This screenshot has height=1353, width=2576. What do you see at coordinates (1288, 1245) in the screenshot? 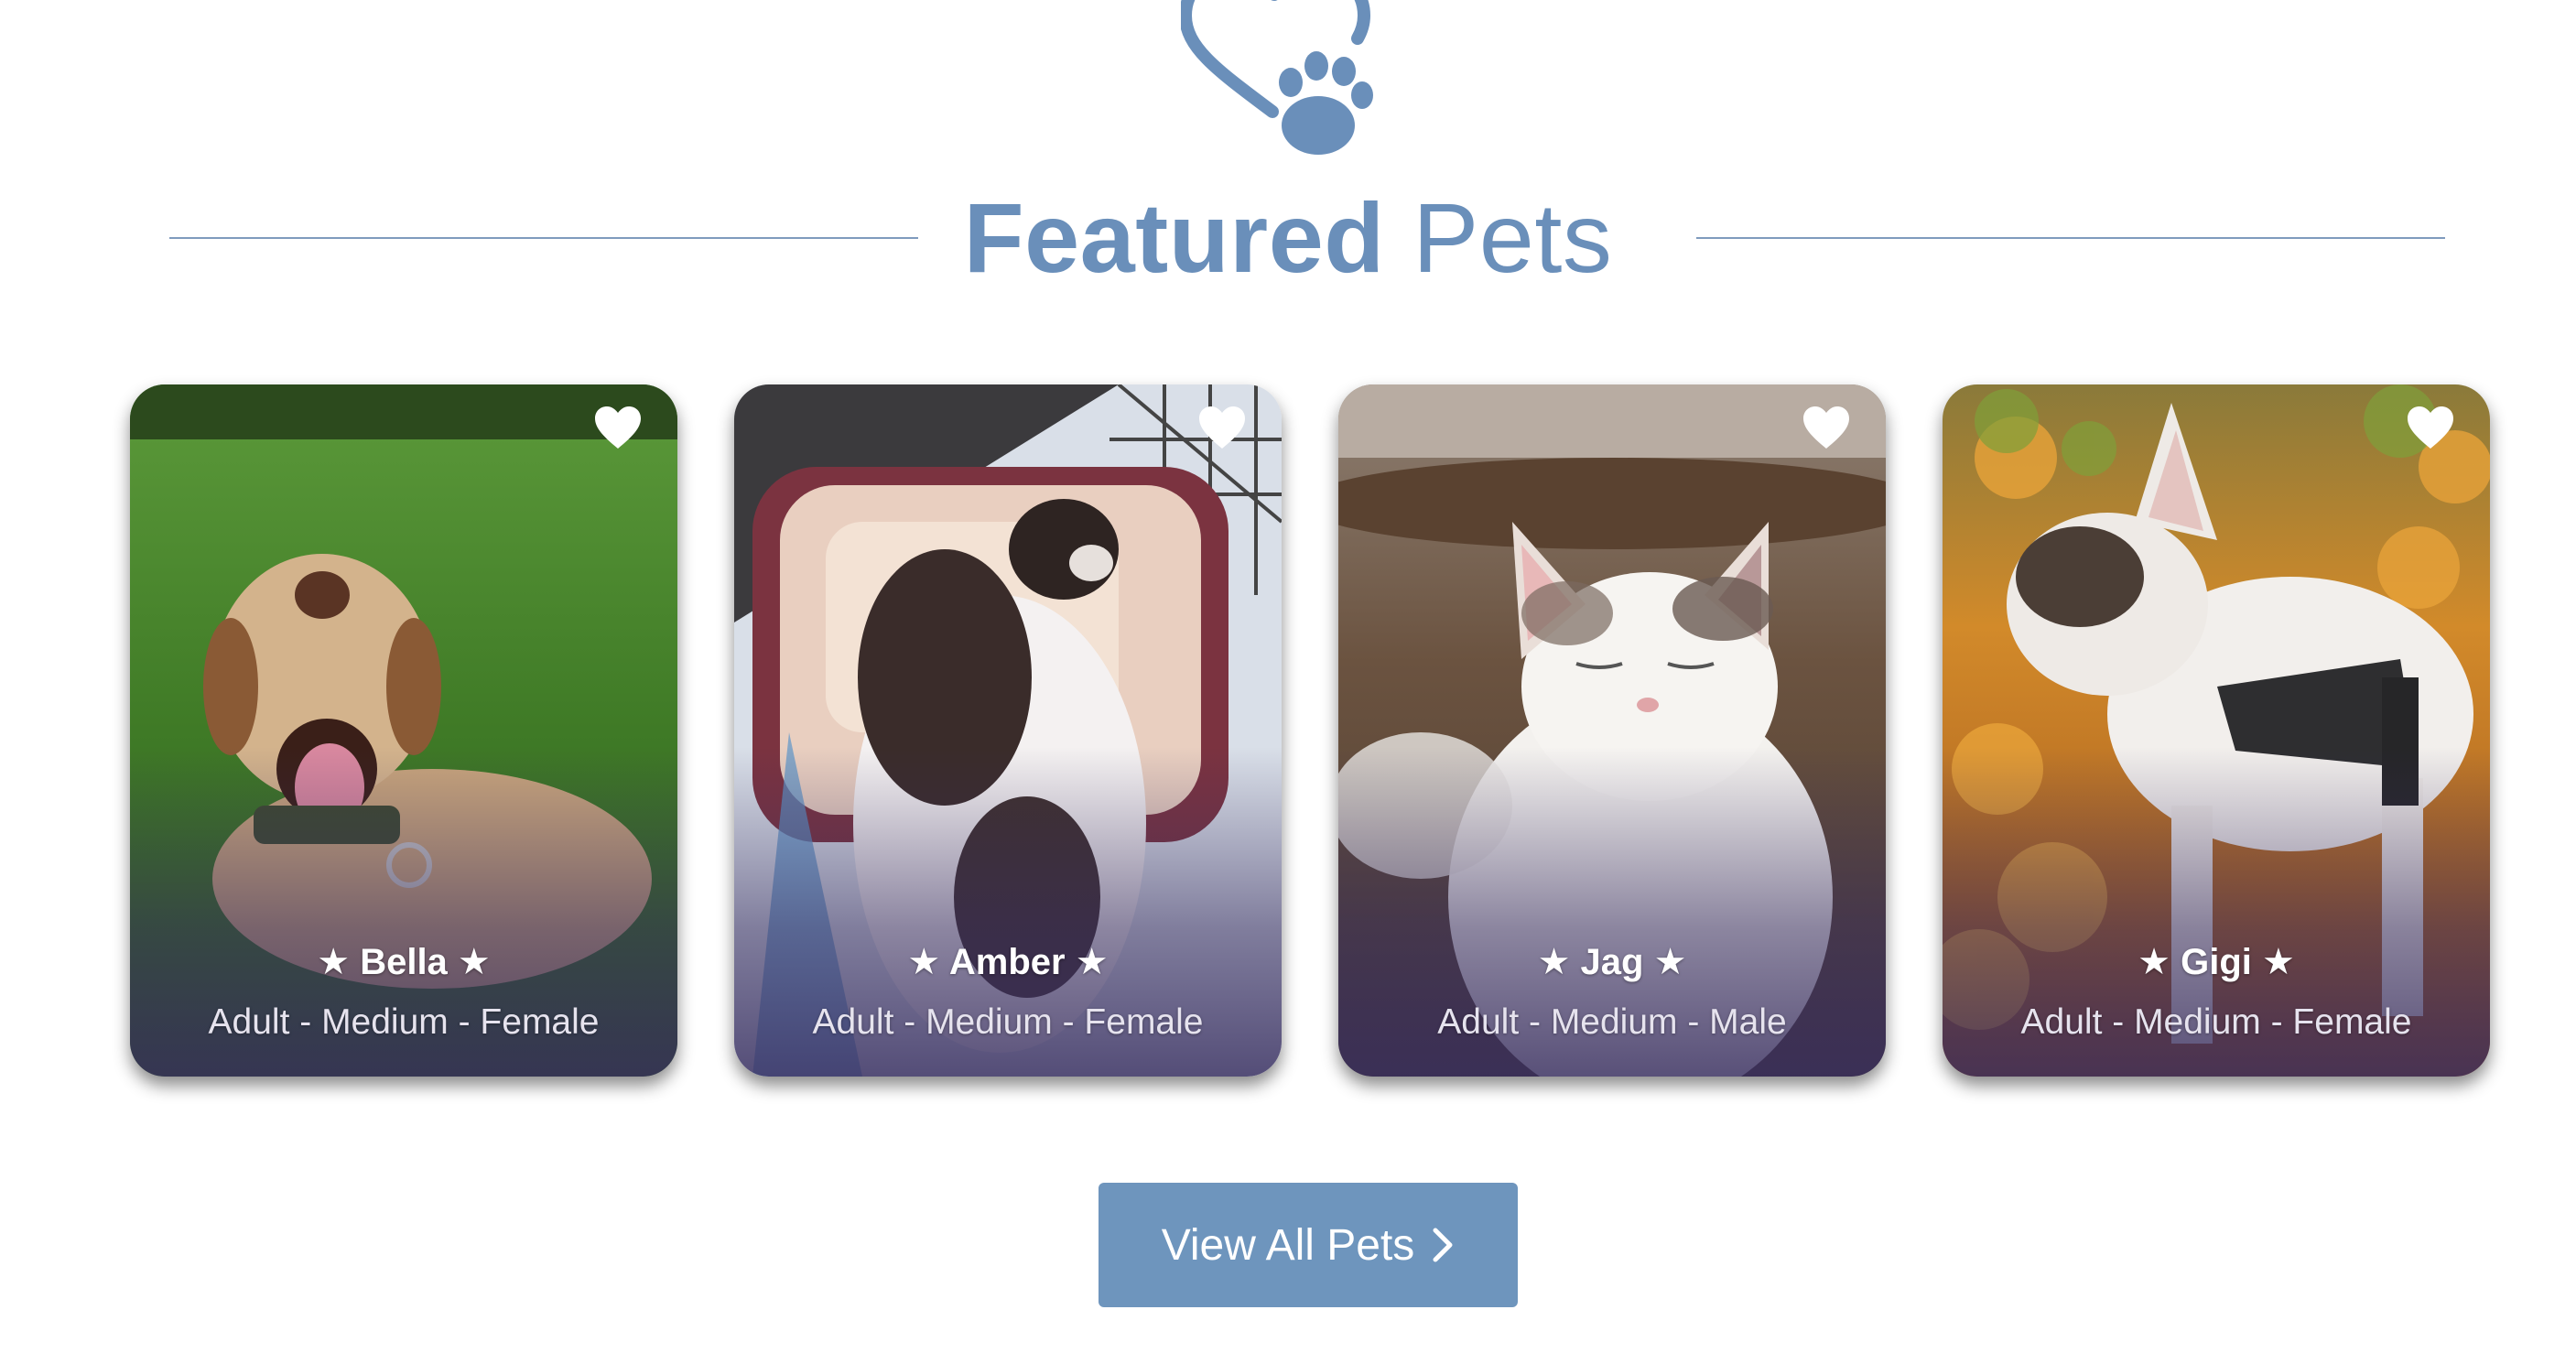
I see `view-all-pets-label: View All Pets` at bounding box center [1288, 1245].